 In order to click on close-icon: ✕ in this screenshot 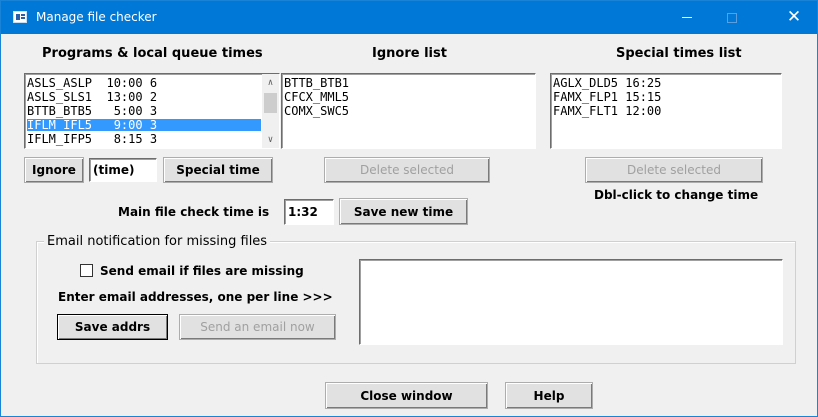, I will do `click(794, 17)`.